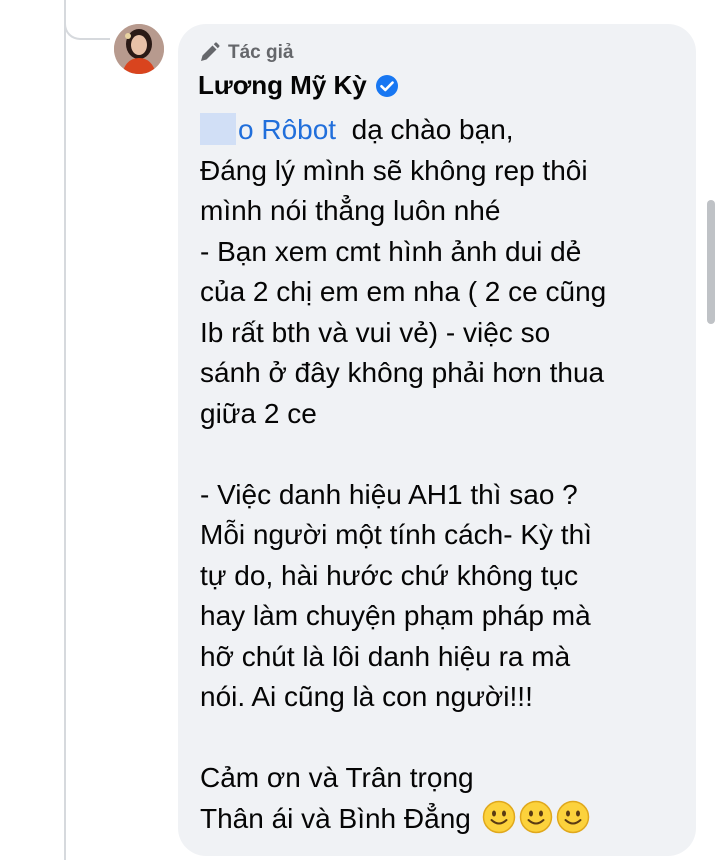 This screenshot has height=860, width=720. I want to click on comment-line: Ib rất bth và vui vẻ) - việc so, so click(375, 332).